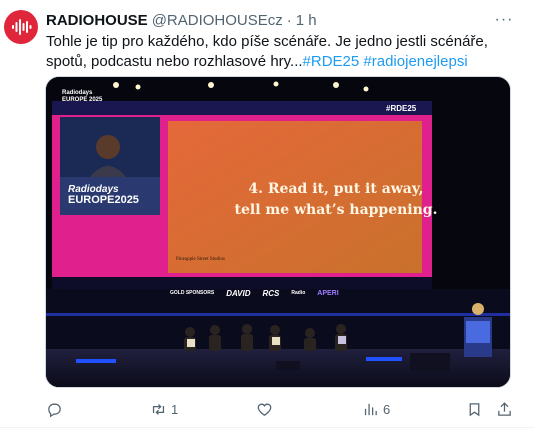  Describe the element at coordinates (175, 409) in the screenshot. I see `repost-count: 1` at that location.